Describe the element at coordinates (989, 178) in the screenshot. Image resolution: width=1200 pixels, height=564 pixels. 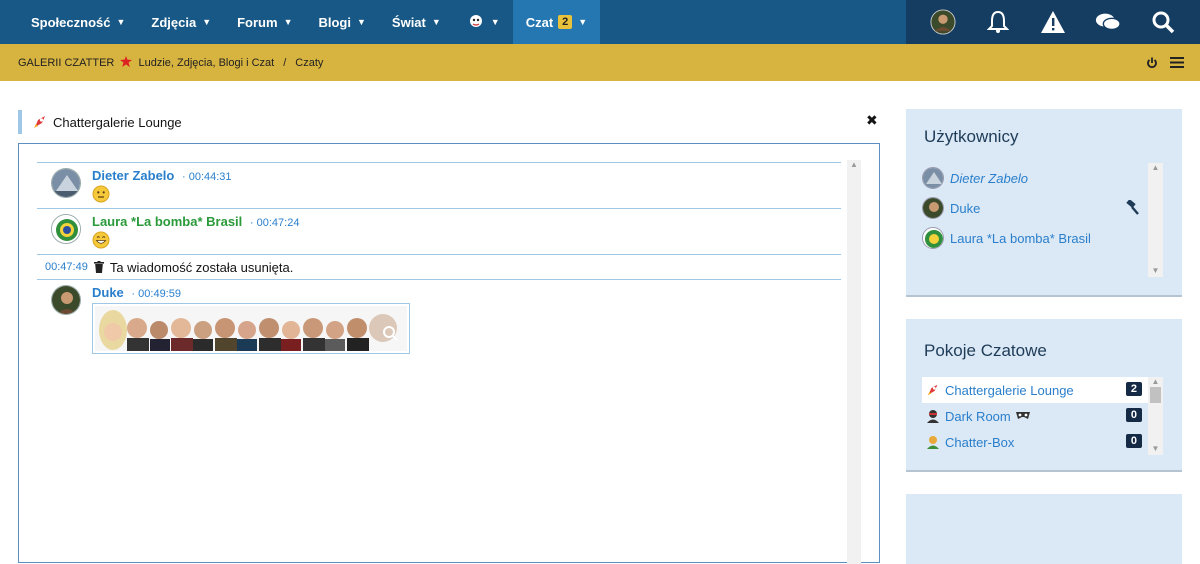
I see `user-name: Dieter Zabelo` at that location.